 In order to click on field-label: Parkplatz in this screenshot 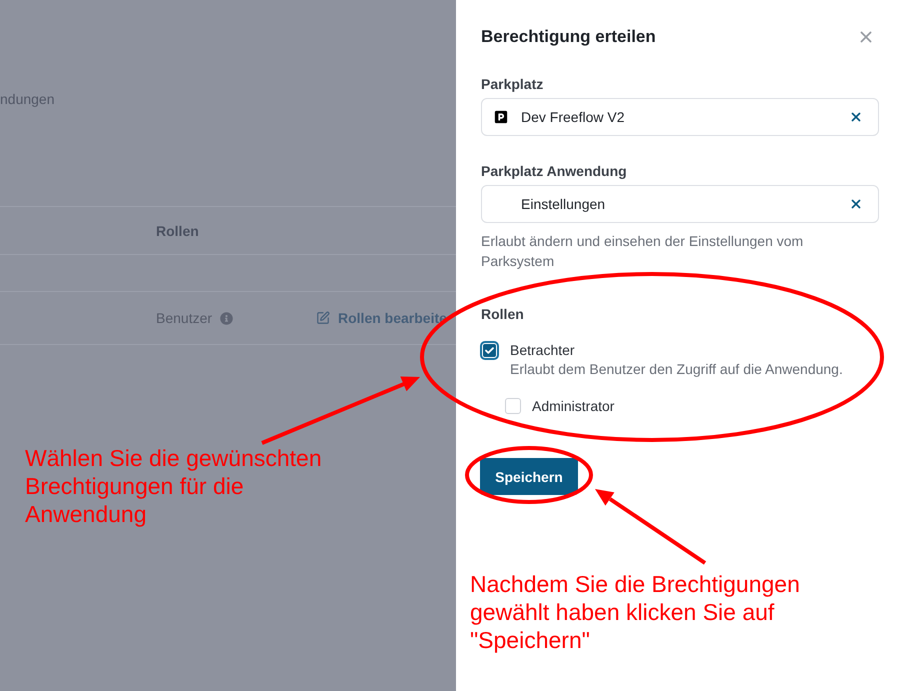, I will do `click(512, 84)`.